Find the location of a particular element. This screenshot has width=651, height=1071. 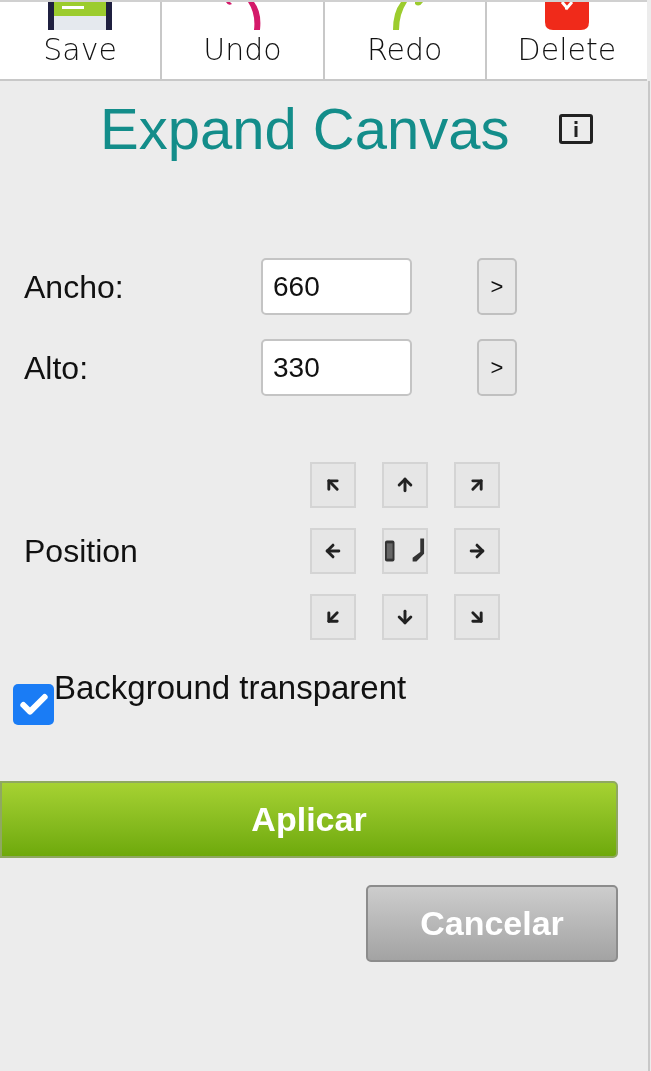

number-field: 660 is located at coordinates (336, 286).